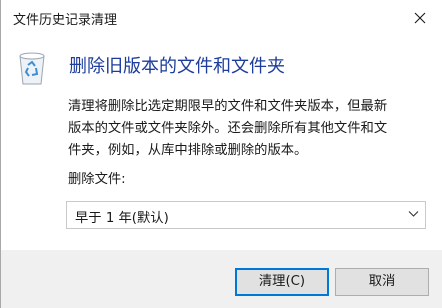 The height and width of the screenshot is (308, 442). I want to click on description-line: 清理将删除比选定期限早的文件和文件夹版本，但最新, so click(228, 106).